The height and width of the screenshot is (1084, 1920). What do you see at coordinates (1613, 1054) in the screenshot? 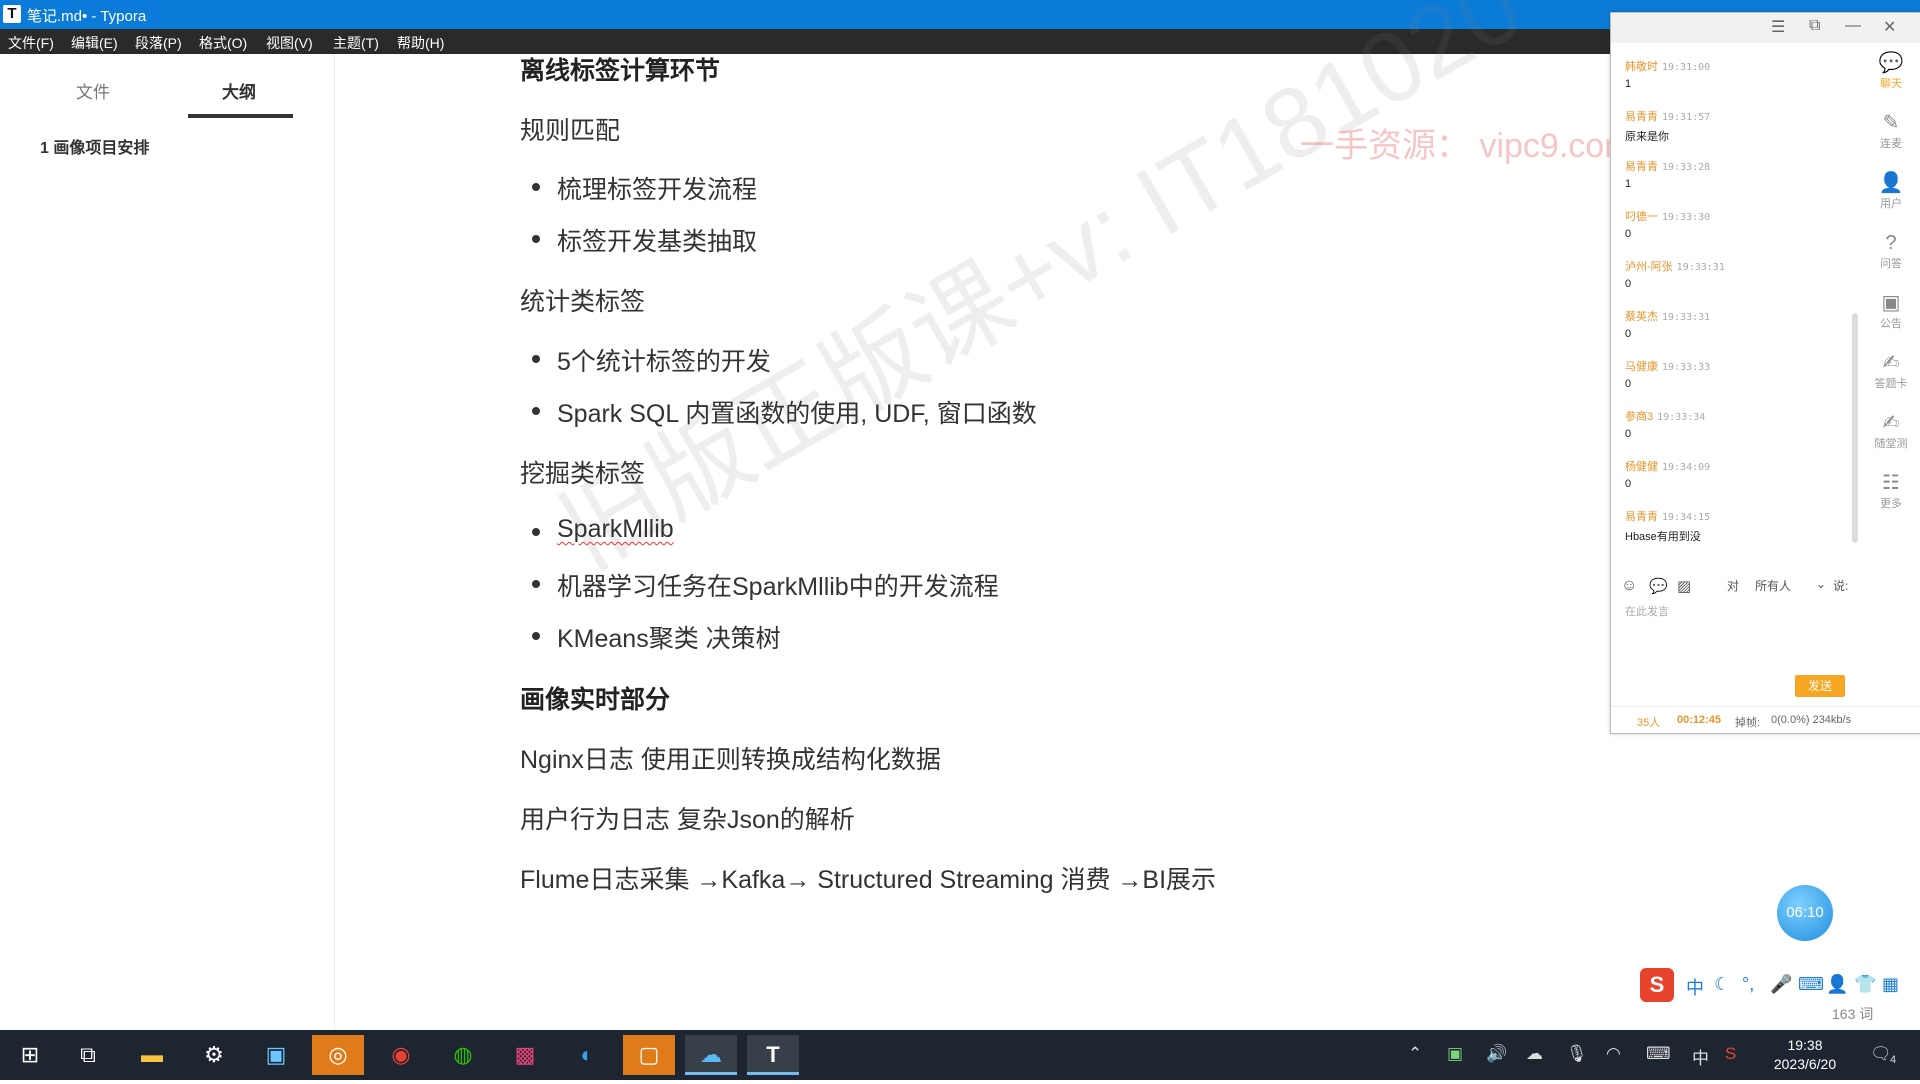
I see `wifi-icon: ◠` at bounding box center [1613, 1054].